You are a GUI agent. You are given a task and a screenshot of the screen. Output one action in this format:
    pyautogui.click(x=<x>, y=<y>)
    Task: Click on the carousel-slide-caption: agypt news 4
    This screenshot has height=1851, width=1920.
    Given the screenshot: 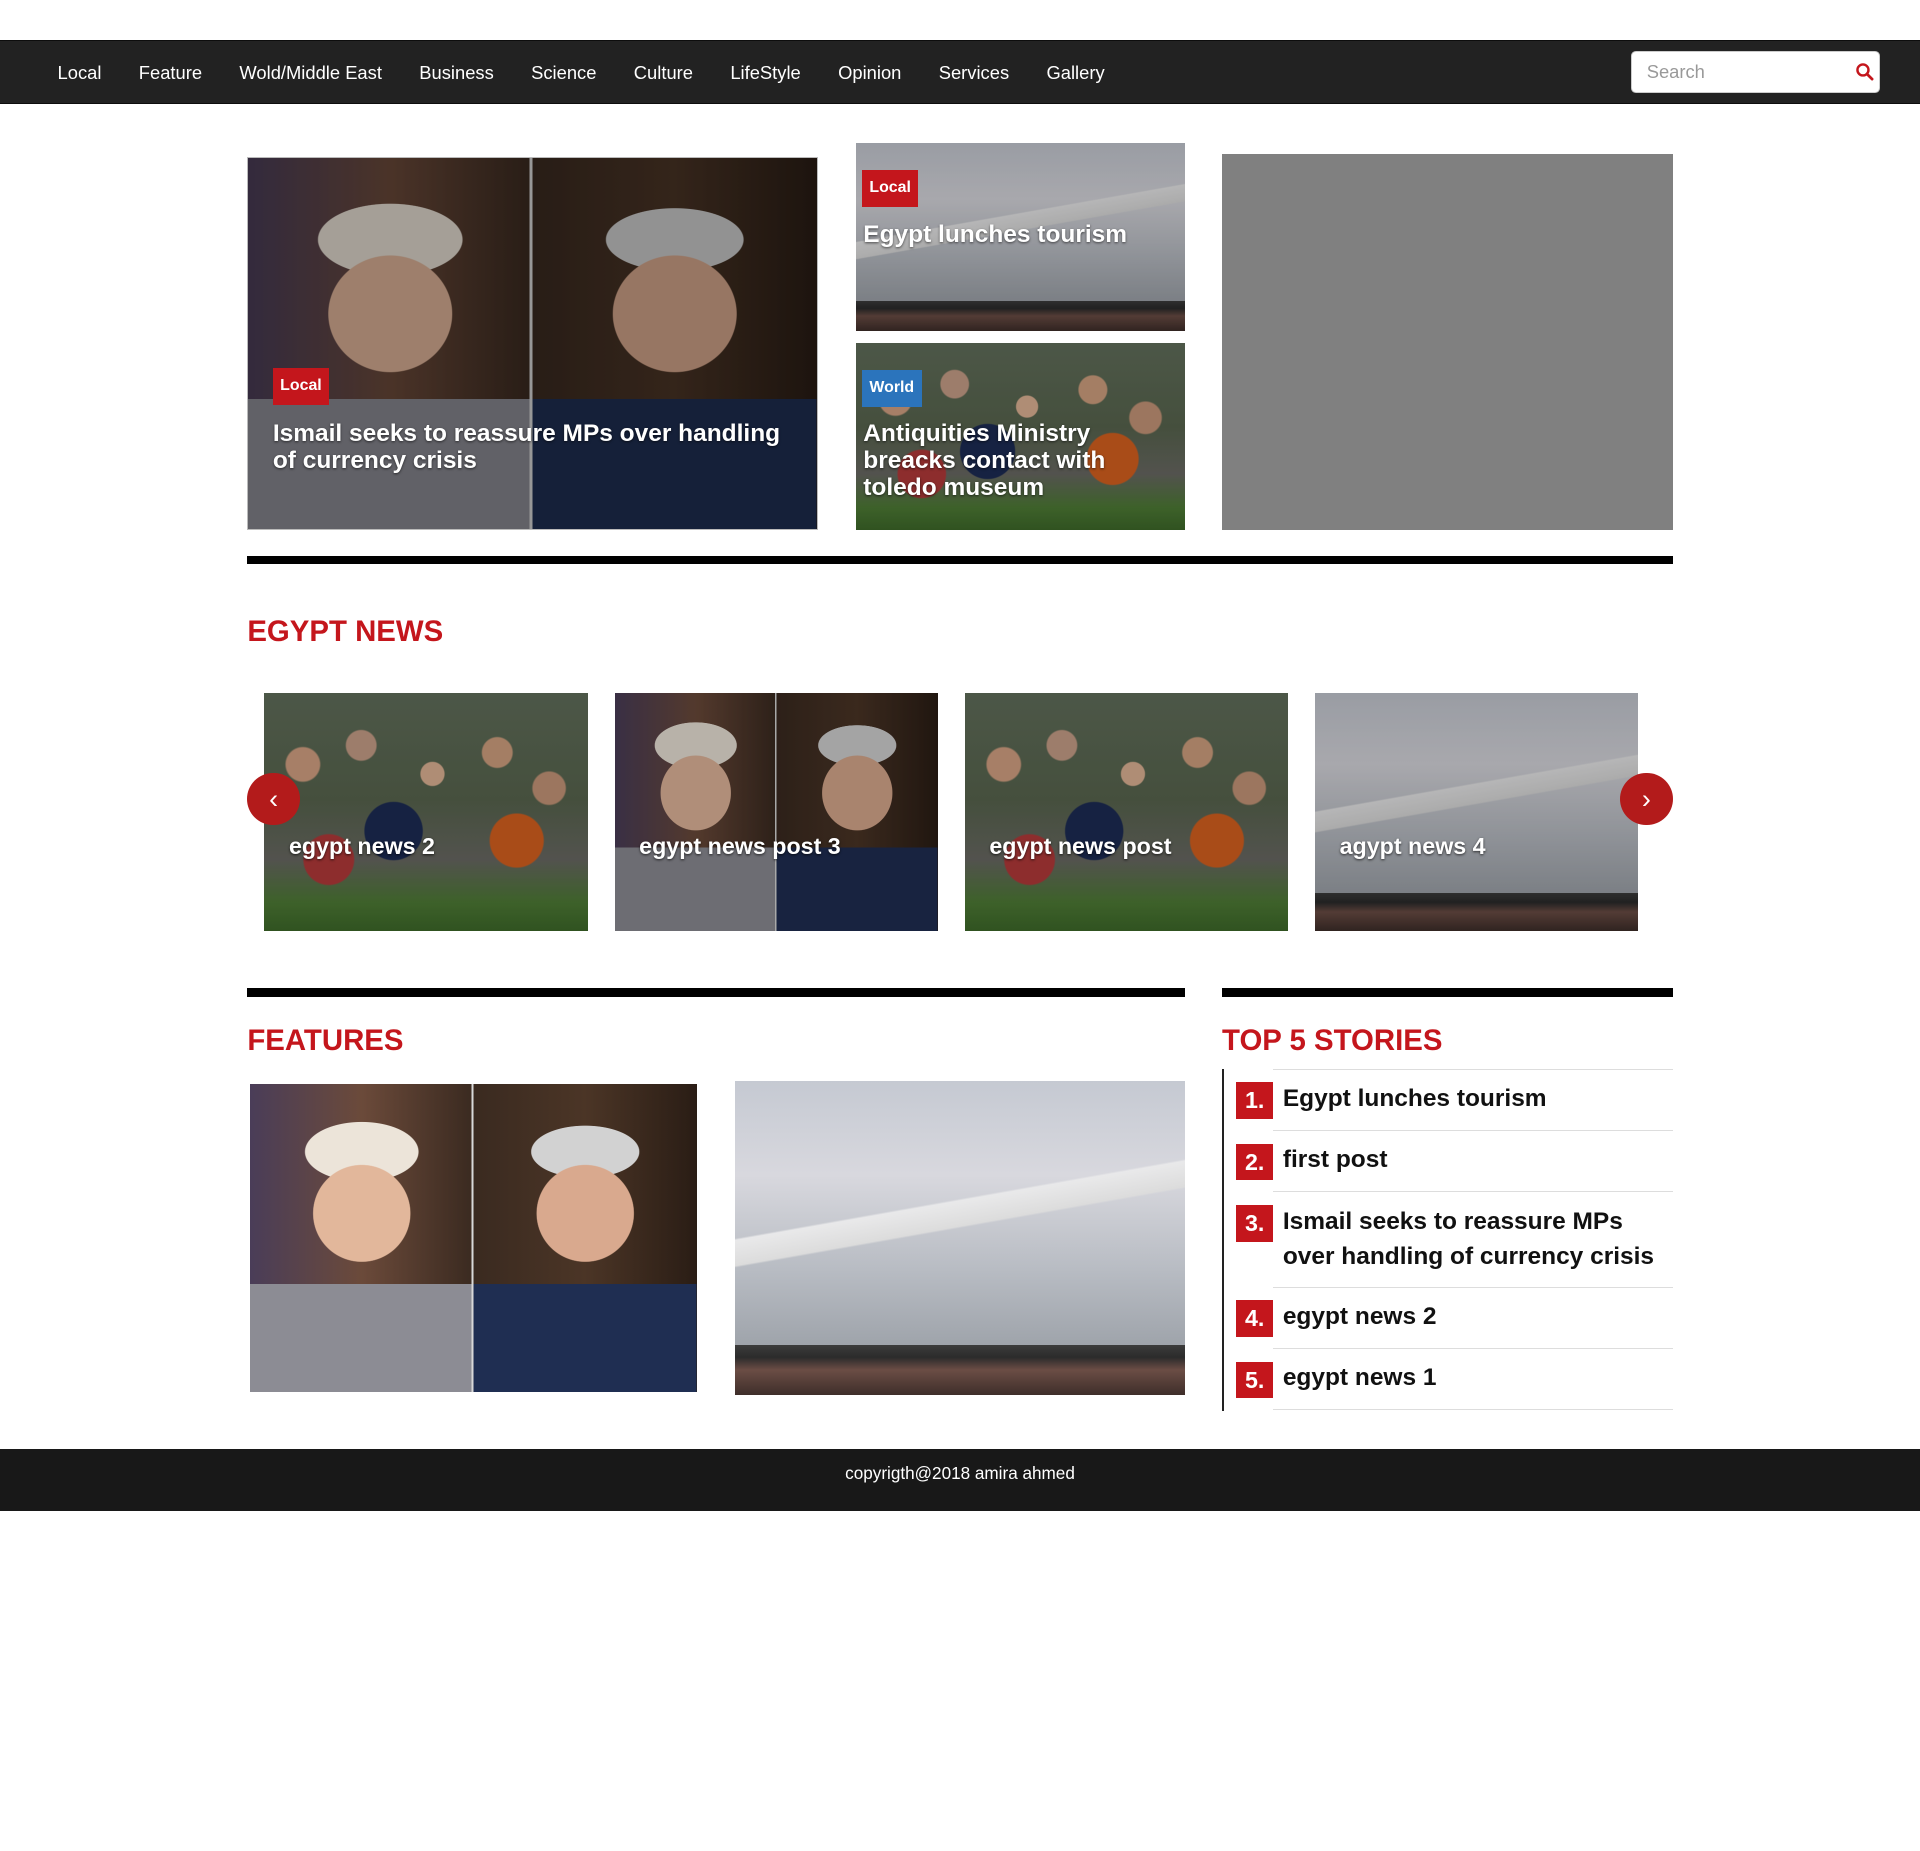 What is the action you would take?
    pyautogui.click(x=1413, y=846)
    